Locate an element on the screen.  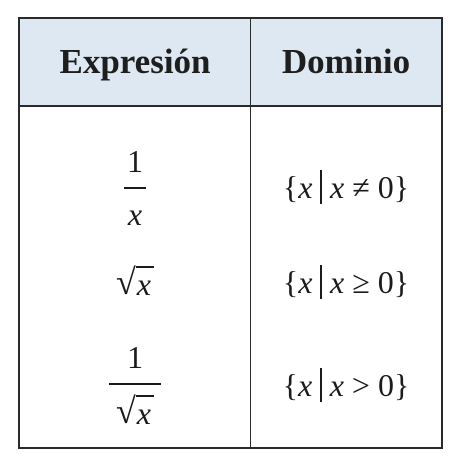
fraction: 1 √ x is located at coordinates (135, 384).